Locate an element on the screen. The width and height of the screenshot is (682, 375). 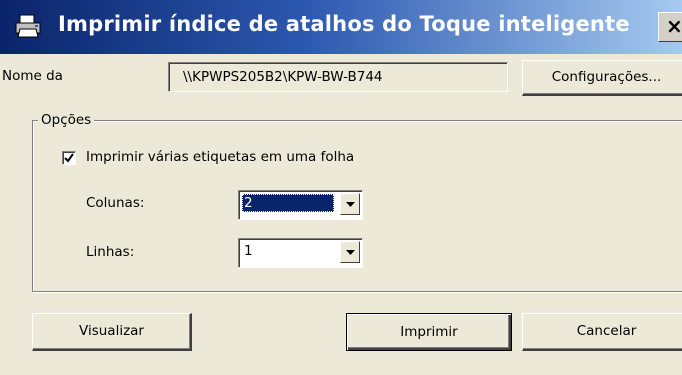
printer-path-field: \\KPWPS205B2\KPW-BW-B744 is located at coordinates (338, 77).